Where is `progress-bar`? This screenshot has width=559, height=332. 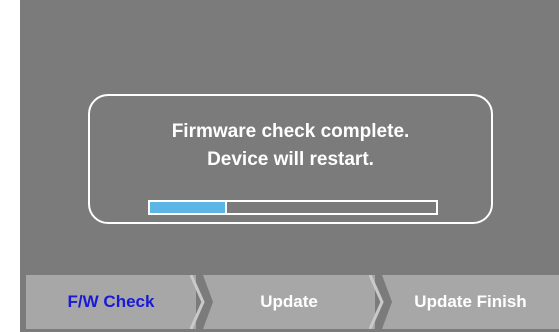
progress-bar is located at coordinates (293, 207).